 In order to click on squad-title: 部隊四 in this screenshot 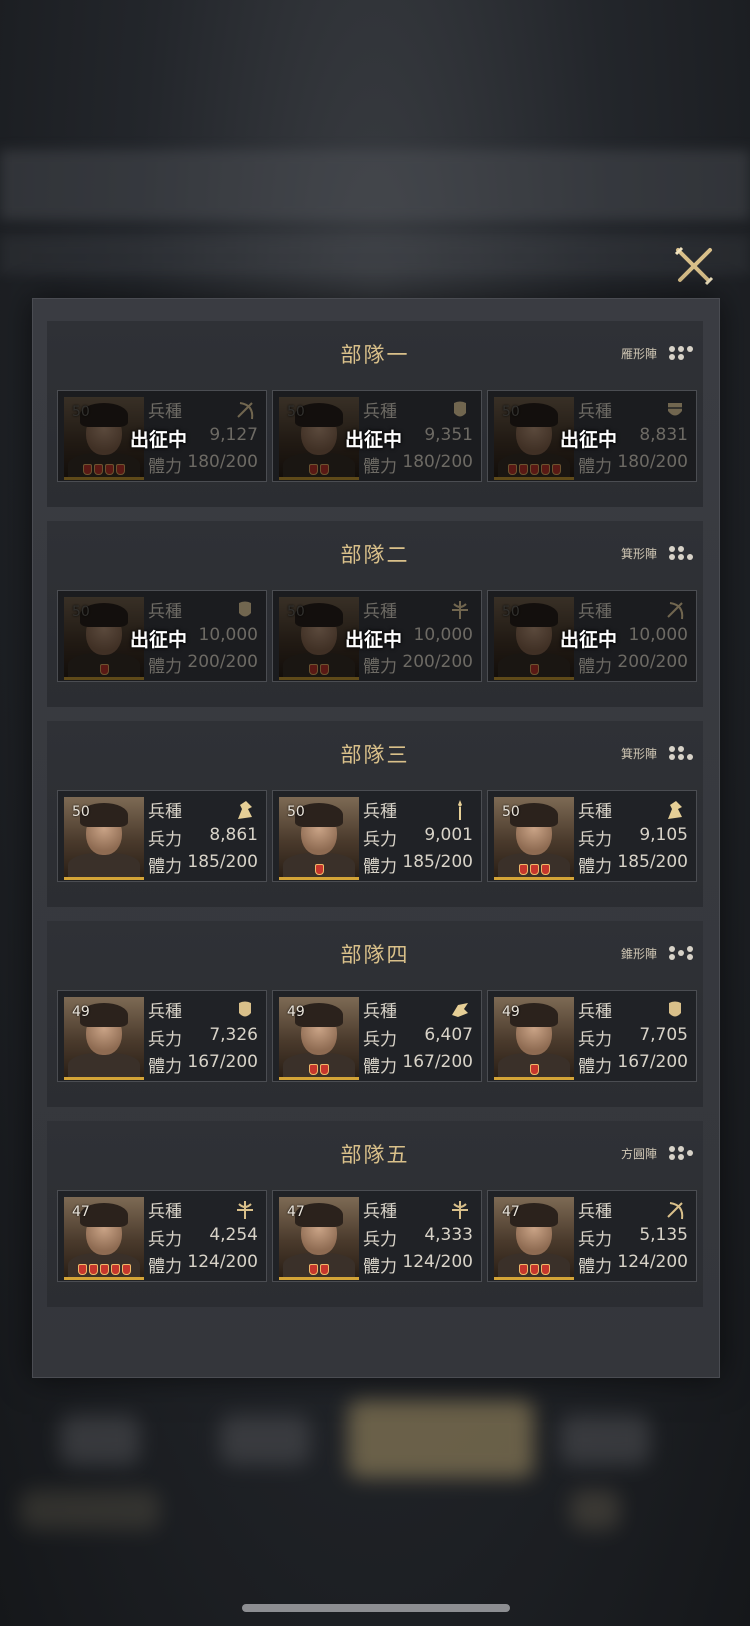, I will do `click(375, 955)`.